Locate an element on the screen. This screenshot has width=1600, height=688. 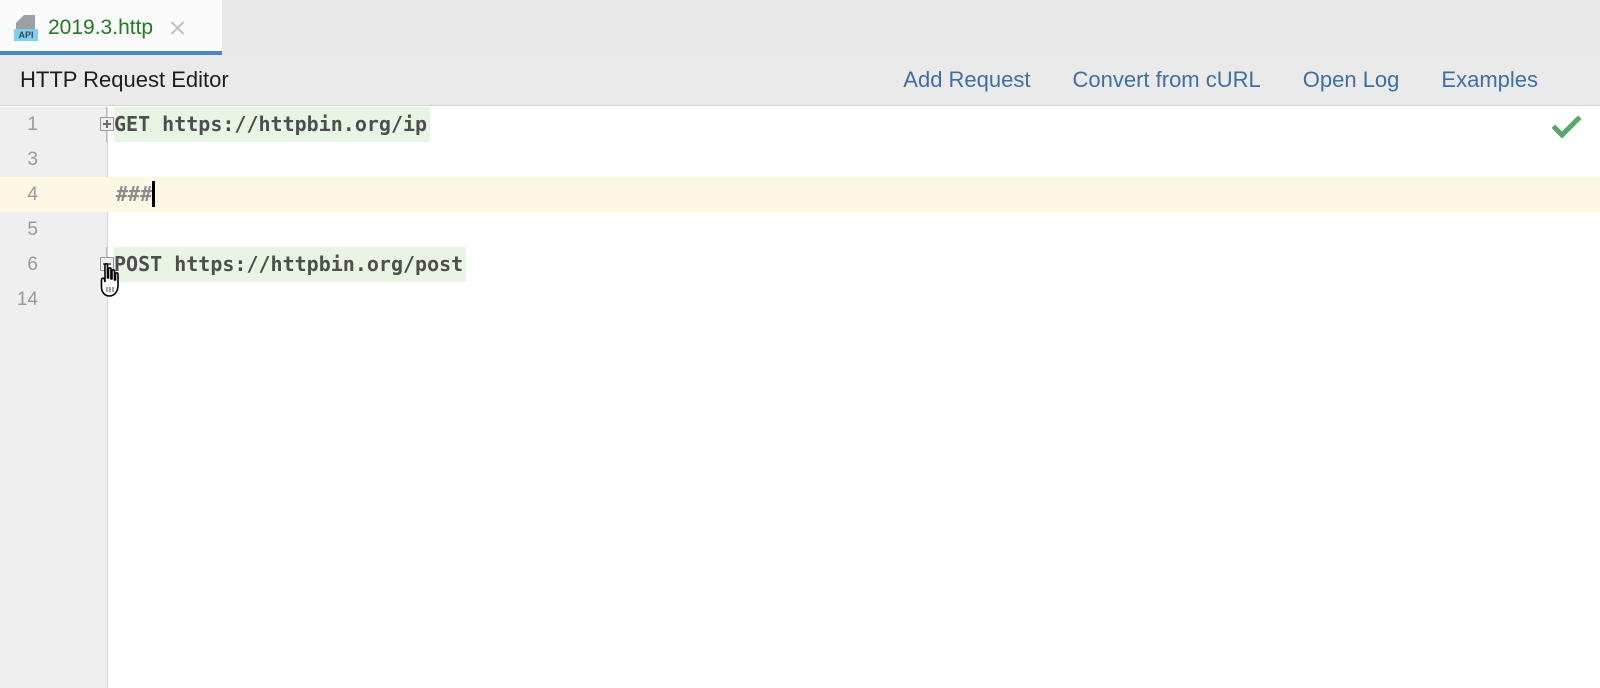
page-title: HTTP Request Editor is located at coordinates (124, 79).